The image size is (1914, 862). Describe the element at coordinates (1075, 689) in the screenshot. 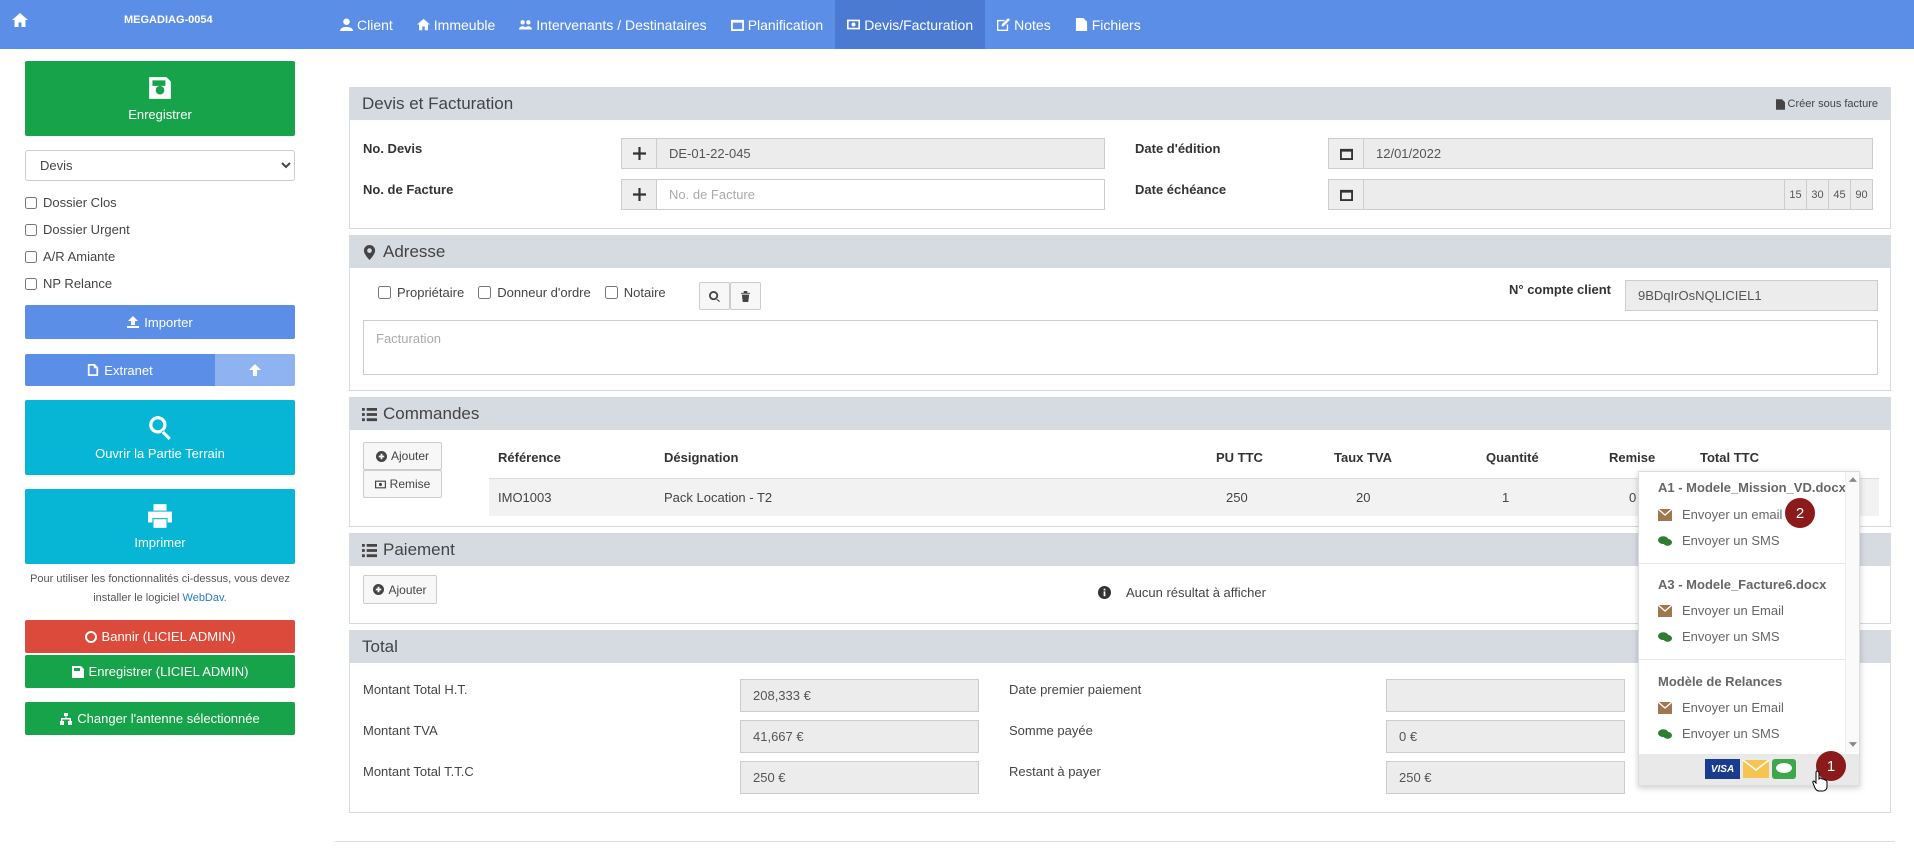

I see `date-premier-paiement-label: Date premier paiement` at that location.